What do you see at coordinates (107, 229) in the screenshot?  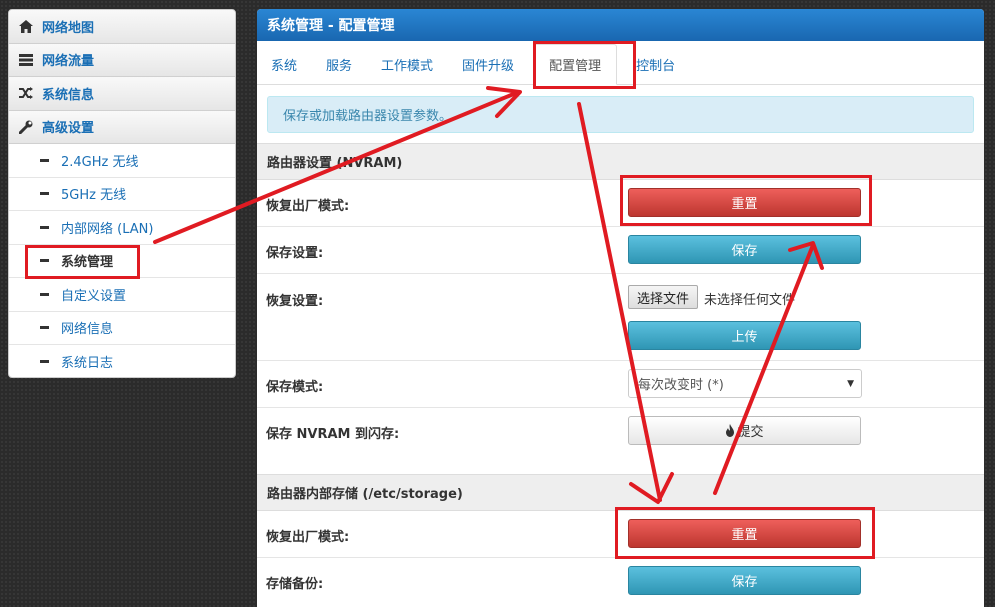 I see `sidebar-item-label: 内部网络 (LAN)` at bounding box center [107, 229].